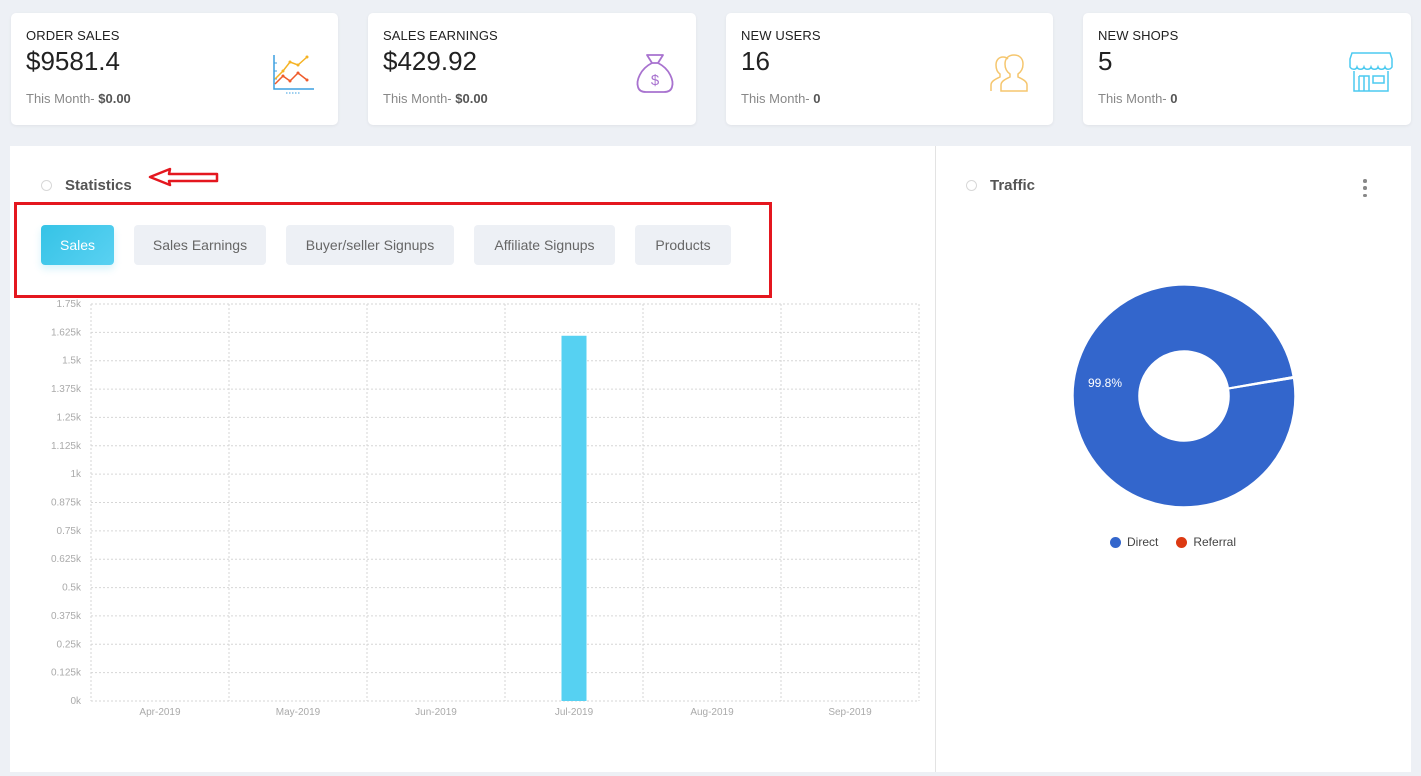 This screenshot has width=1421, height=776. I want to click on tab-buyer-seller-signups: Buyer/seller Signups, so click(370, 245).